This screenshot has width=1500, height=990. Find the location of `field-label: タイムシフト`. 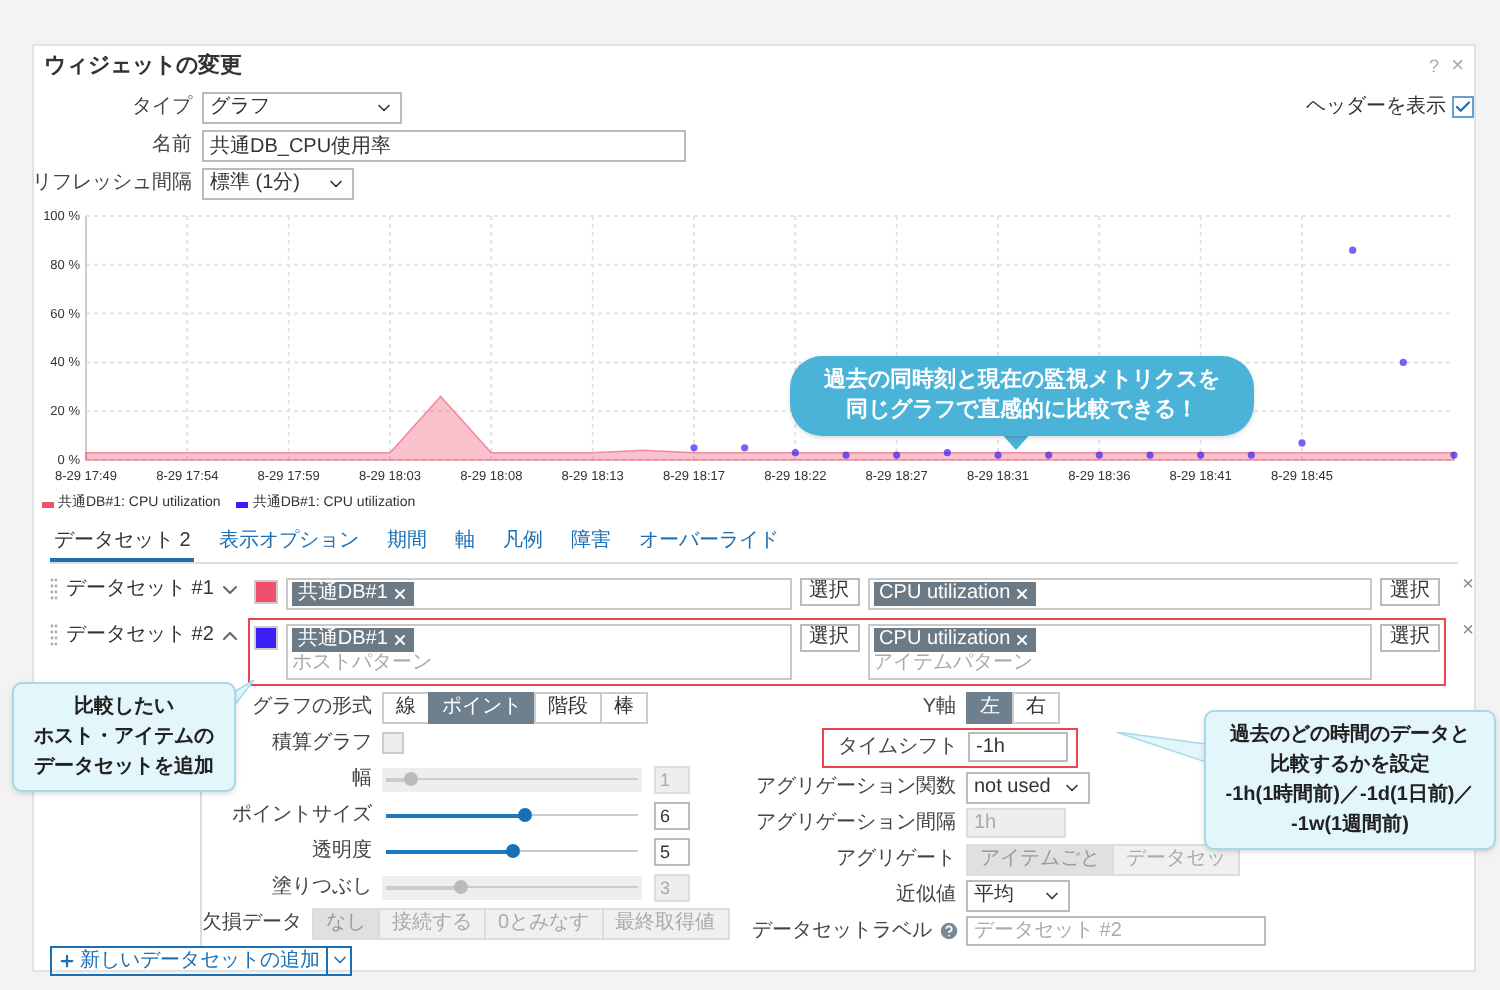

field-label: タイムシフト is located at coordinates (898, 747).